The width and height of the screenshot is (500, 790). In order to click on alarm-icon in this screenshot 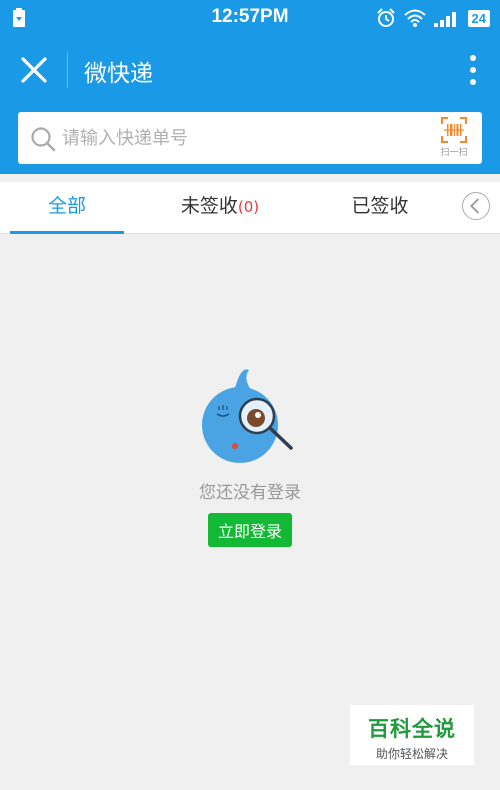, I will do `click(385, 17)`.